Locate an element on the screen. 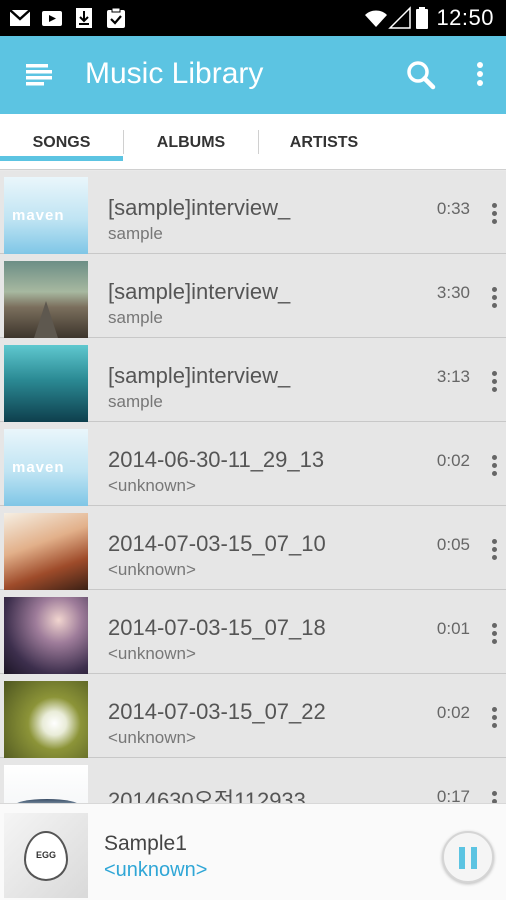 This screenshot has height=900, width=506. song-duration: 0:33 is located at coordinates (453, 208).